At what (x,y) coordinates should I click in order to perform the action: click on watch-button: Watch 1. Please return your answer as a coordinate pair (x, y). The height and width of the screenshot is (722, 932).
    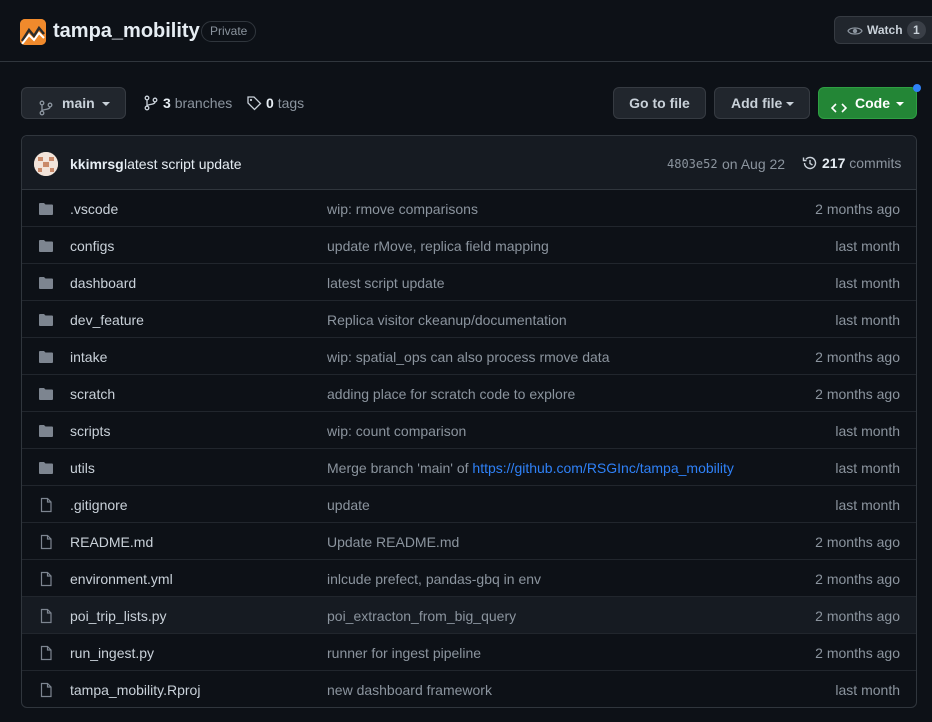
    Looking at the image, I should click on (883, 30).